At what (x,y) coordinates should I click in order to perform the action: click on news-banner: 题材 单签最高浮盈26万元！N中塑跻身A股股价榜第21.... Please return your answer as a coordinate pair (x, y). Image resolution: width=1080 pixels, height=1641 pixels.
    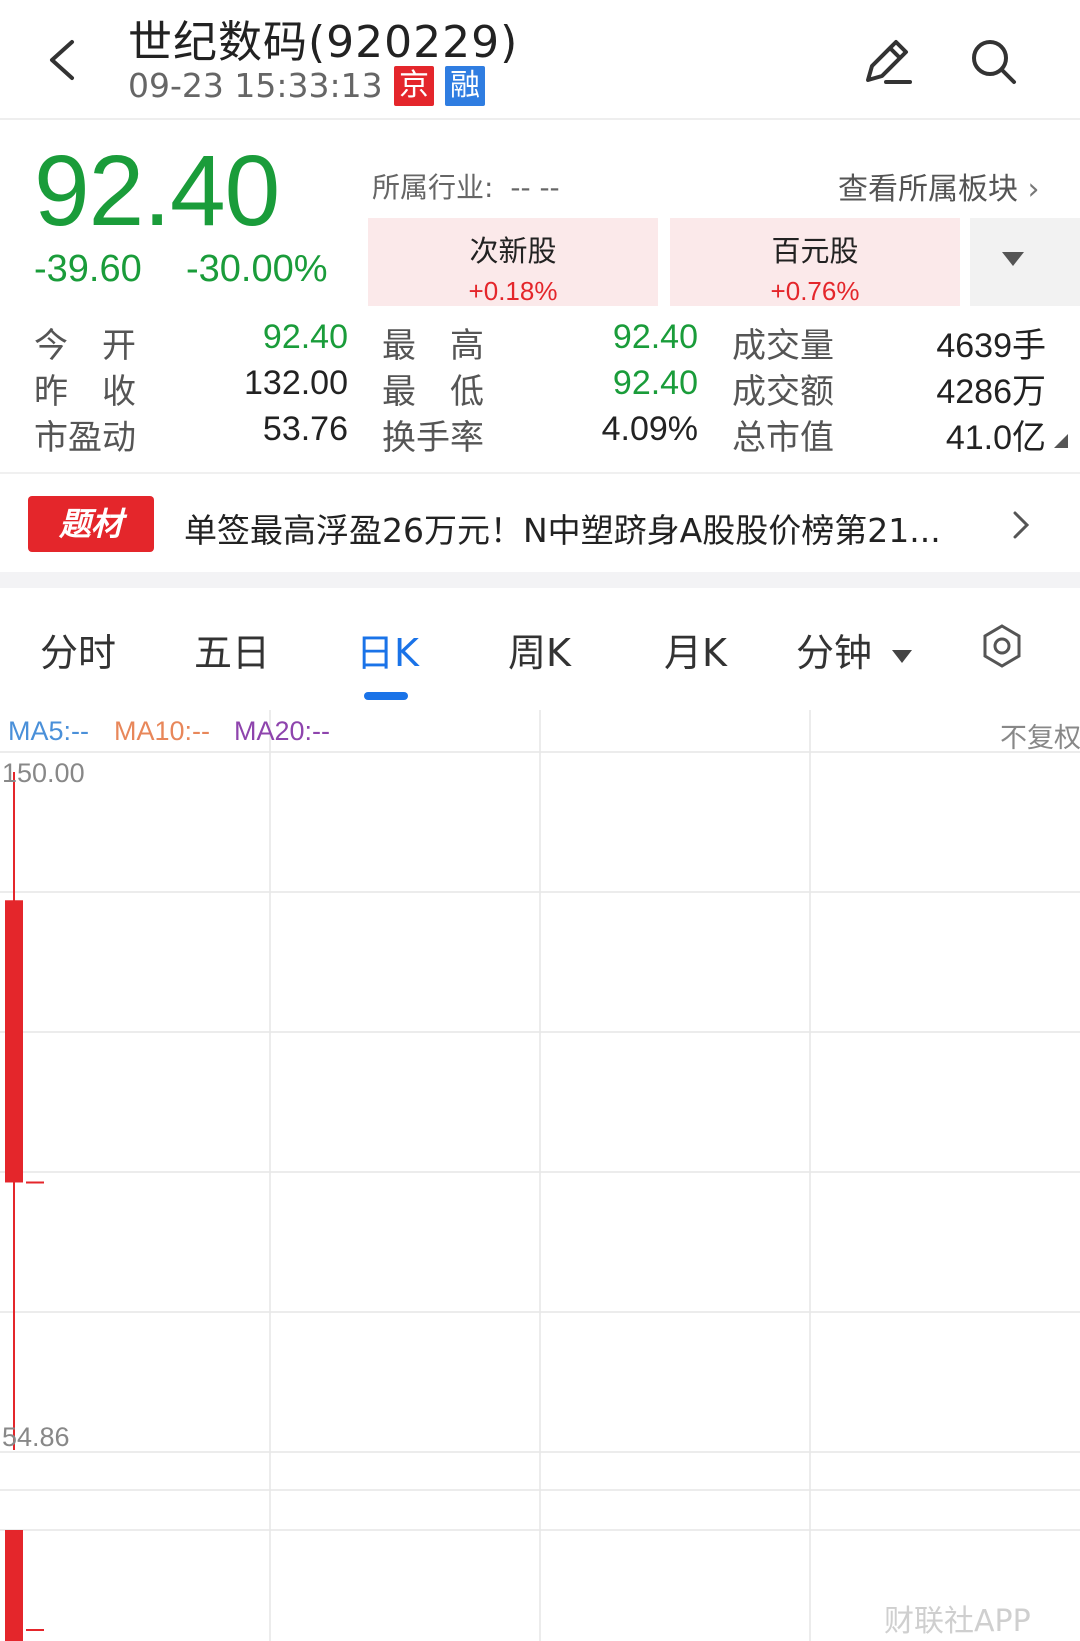
    Looking at the image, I should click on (540, 522).